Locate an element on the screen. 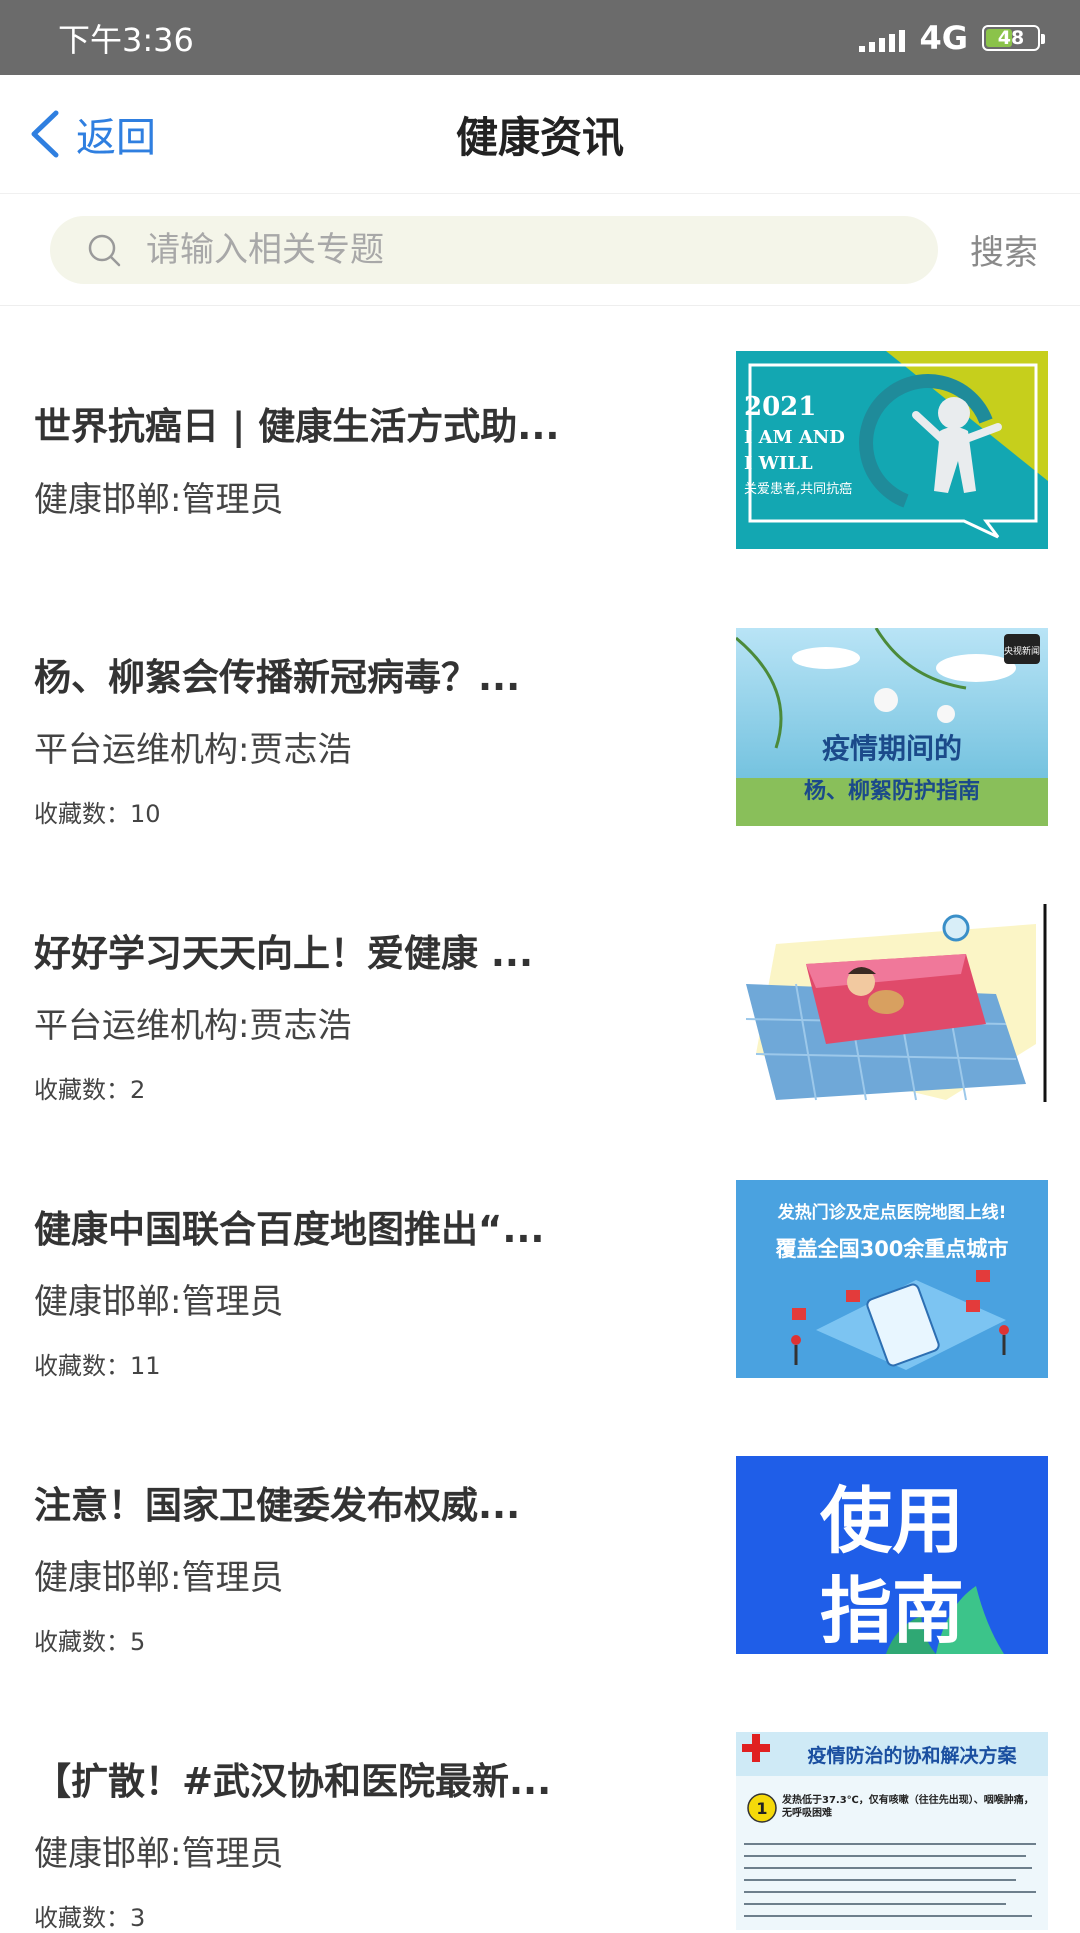  thumb-line1: 疫情期间的 is located at coordinates (892, 748).